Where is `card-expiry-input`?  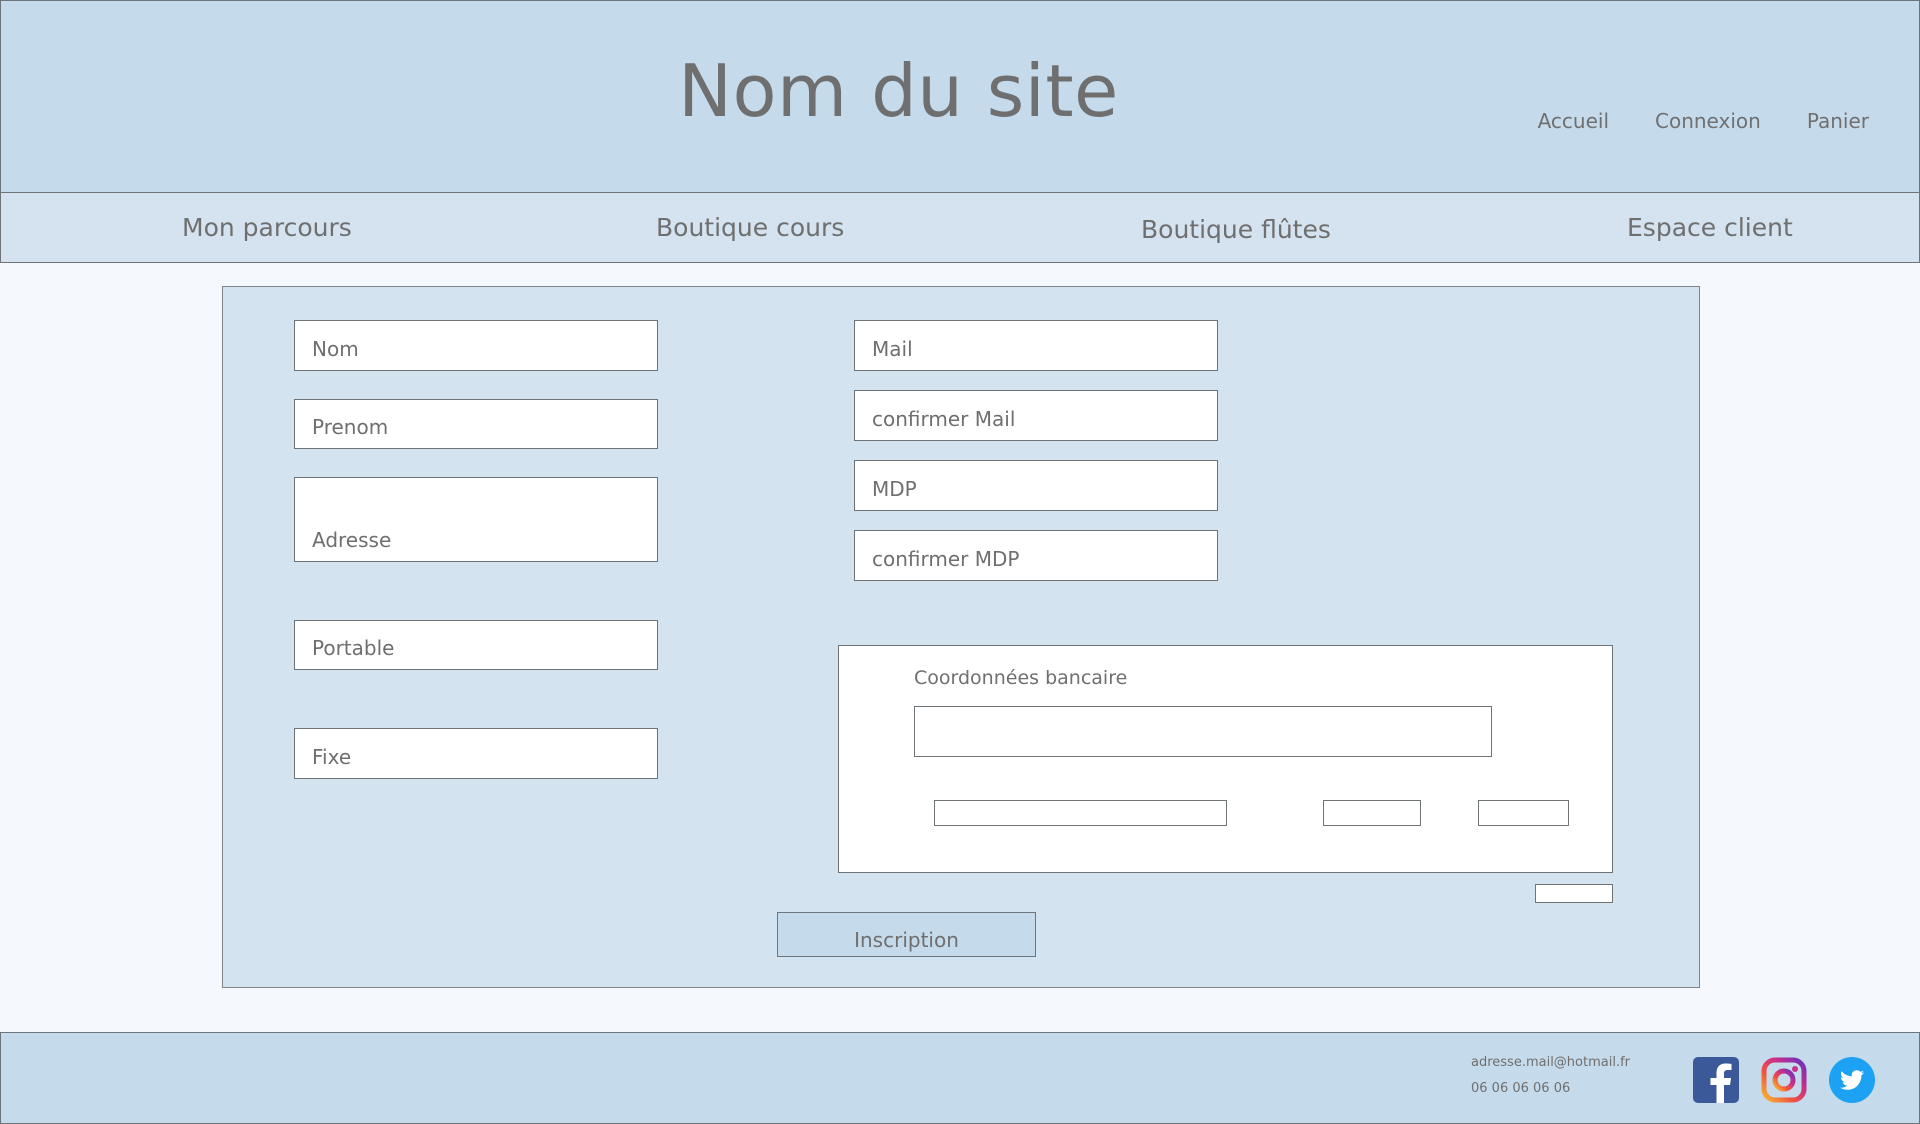
card-expiry-input is located at coordinates (1372, 813).